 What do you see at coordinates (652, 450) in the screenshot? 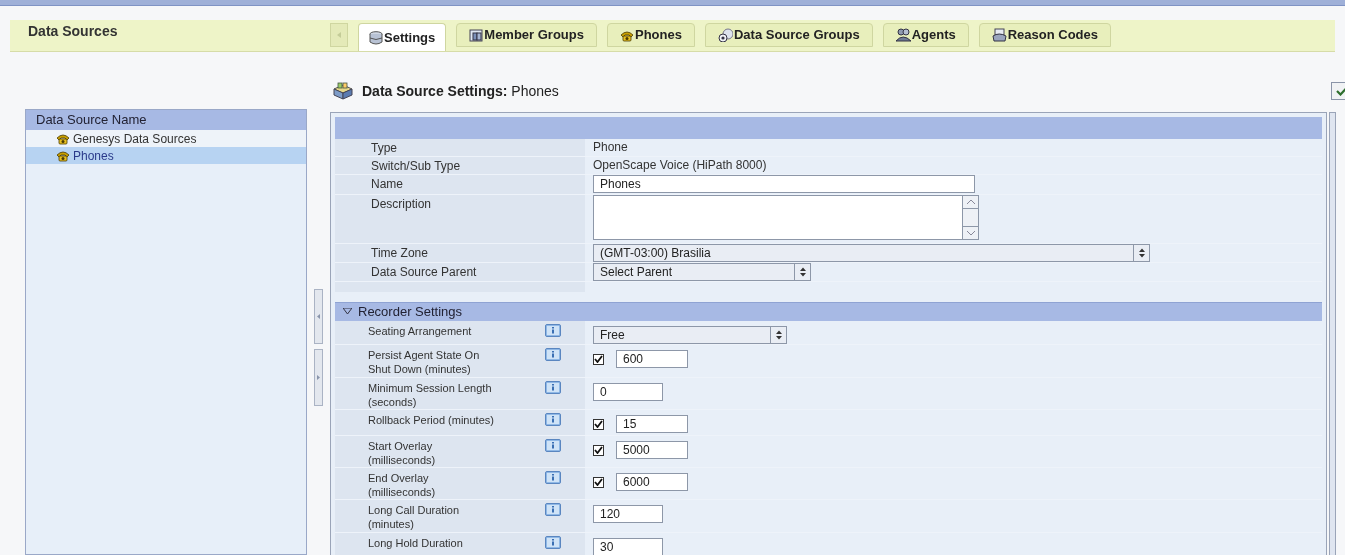
I see `input-field: 5000` at bounding box center [652, 450].